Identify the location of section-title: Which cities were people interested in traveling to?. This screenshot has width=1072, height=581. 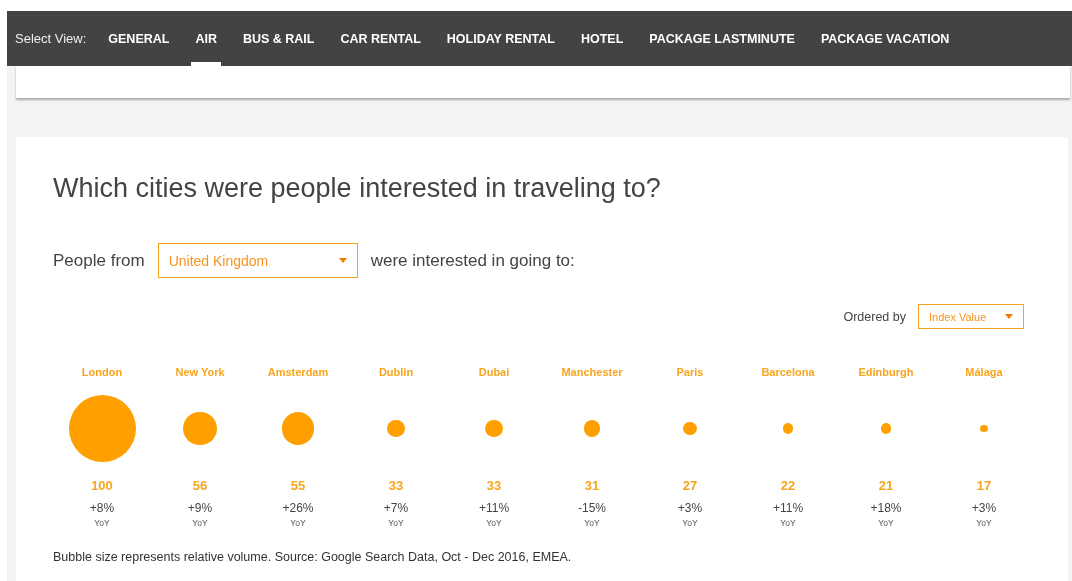
(357, 188).